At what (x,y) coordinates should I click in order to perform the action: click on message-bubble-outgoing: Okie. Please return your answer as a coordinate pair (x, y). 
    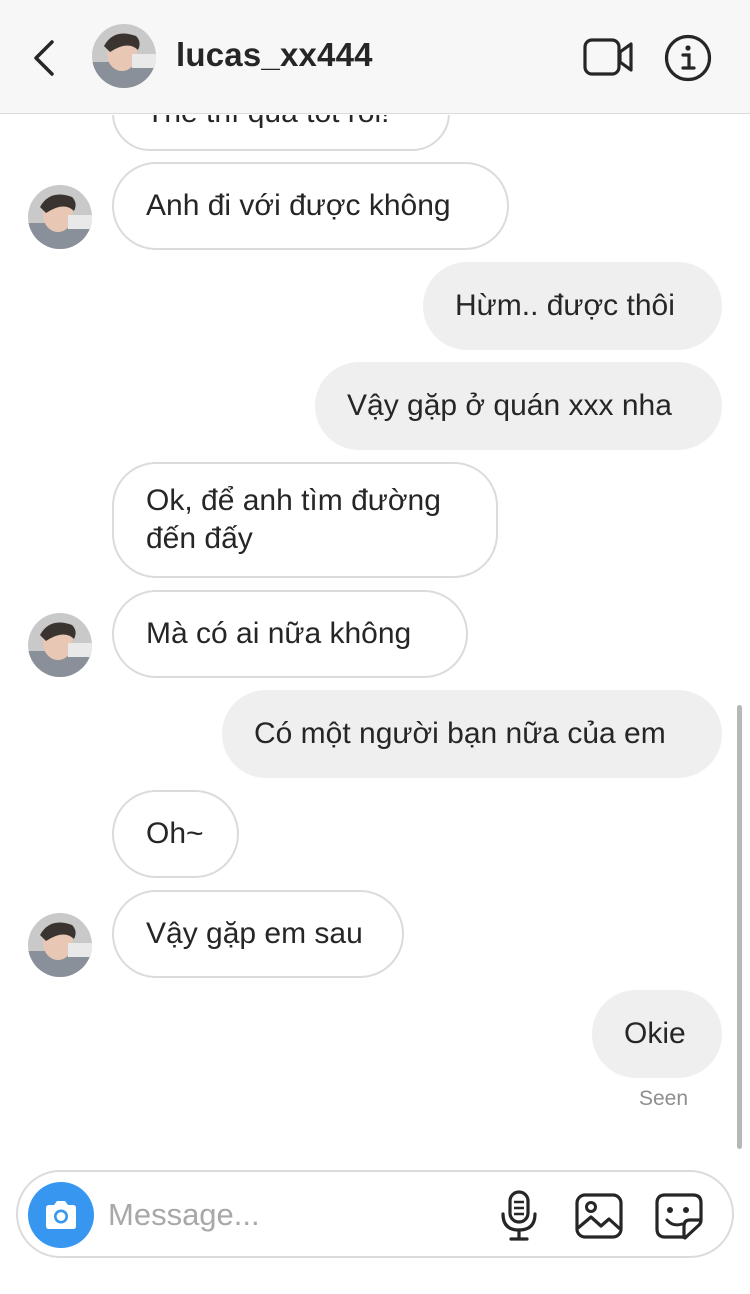
    Looking at the image, I should click on (657, 1034).